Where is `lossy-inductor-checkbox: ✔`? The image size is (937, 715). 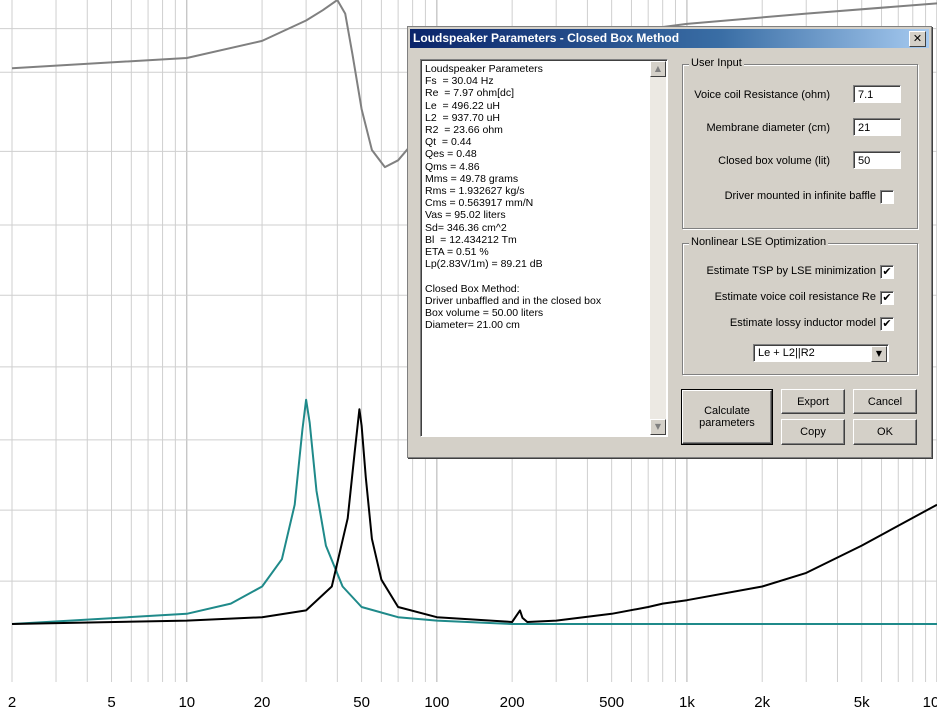 lossy-inductor-checkbox: ✔ is located at coordinates (887, 324).